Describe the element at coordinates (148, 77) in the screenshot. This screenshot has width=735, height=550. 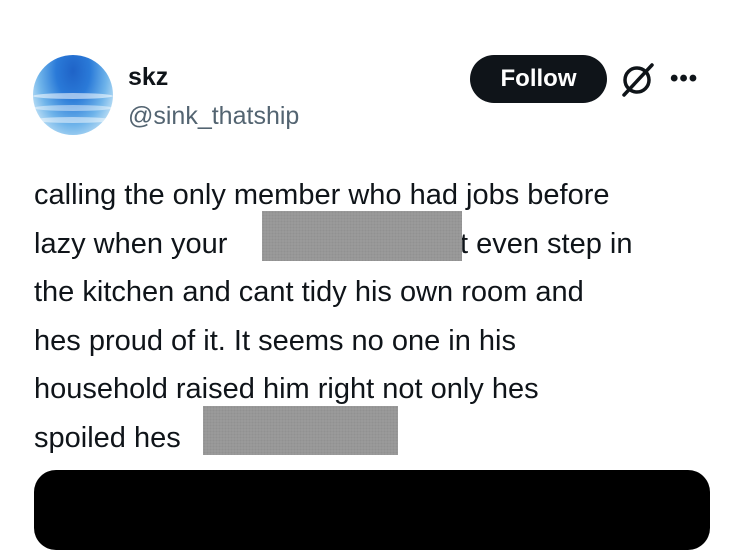
I see `display-name: skz` at that location.